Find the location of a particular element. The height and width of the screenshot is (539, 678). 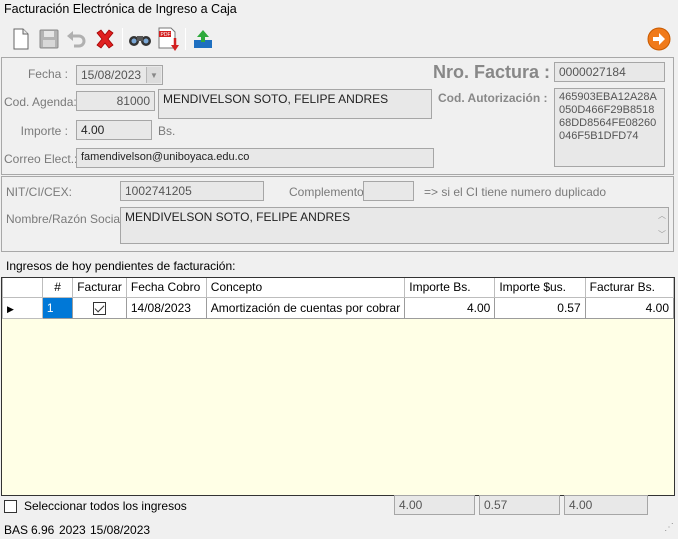

scroll-down-icon: ﹀ is located at coordinates (662, 234).